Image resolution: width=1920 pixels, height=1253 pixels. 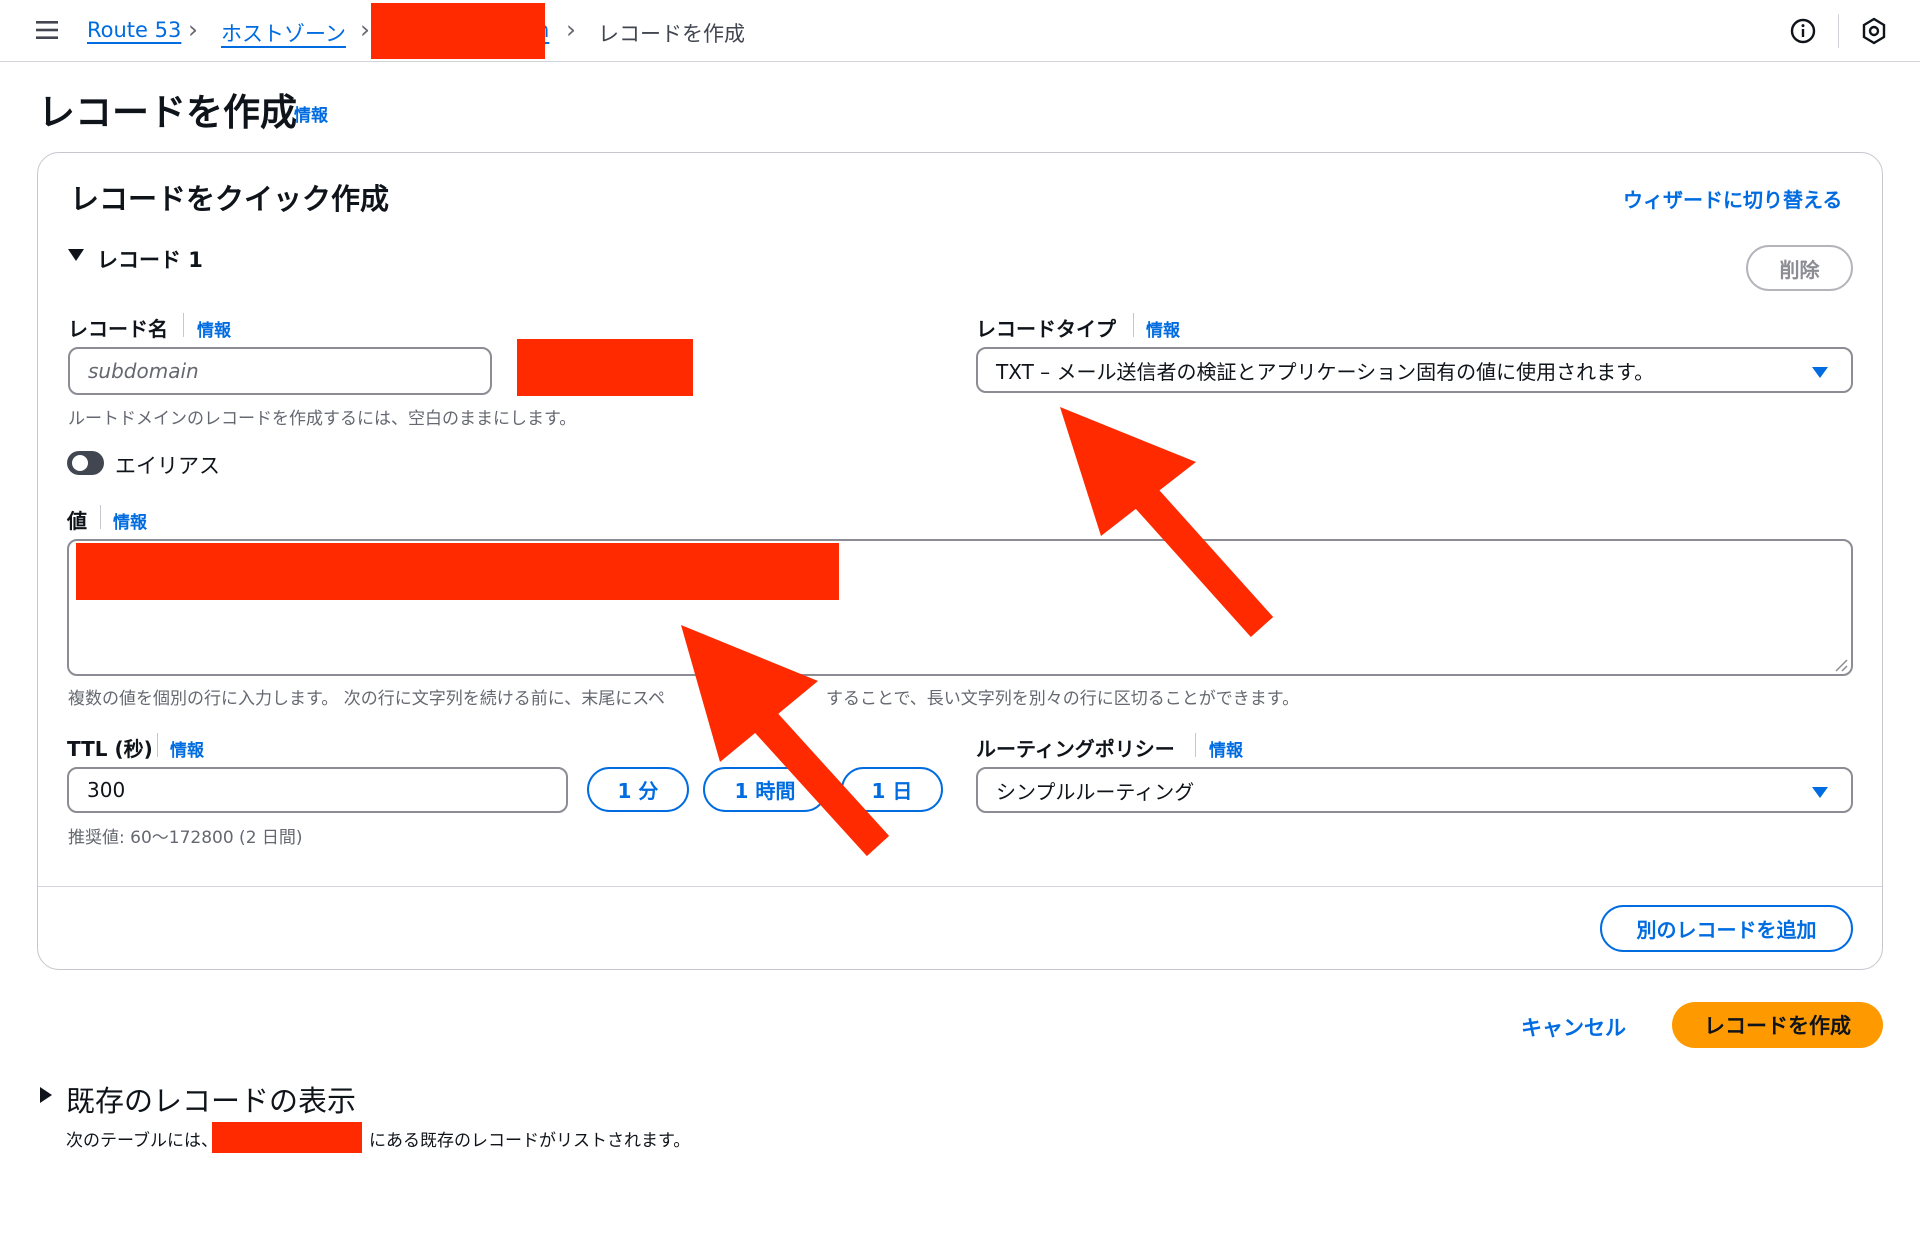 What do you see at coordinates (977, 632) in the screenshot?
I see `annotation-arrows` at bounding box center [977, 632].